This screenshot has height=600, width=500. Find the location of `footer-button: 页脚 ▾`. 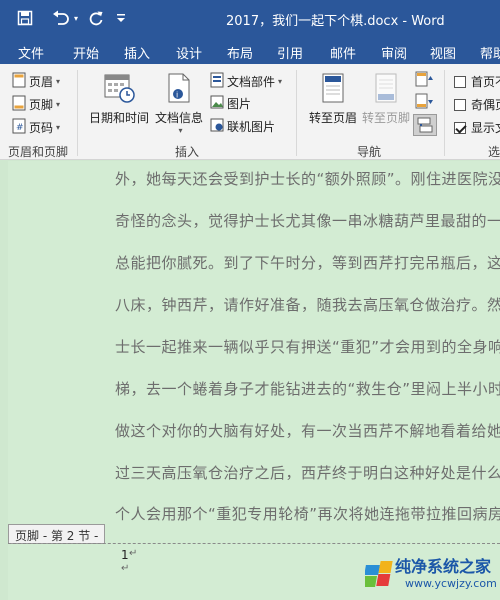

footer-button: 页脚 ▾ is located at coordinates (36, 104).